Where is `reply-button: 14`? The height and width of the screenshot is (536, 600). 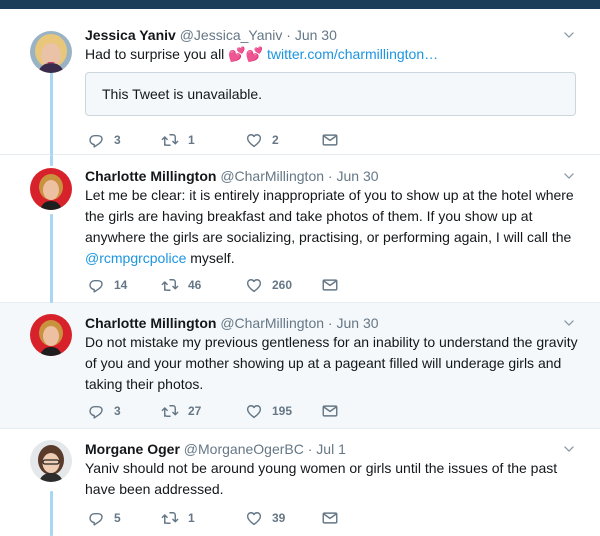
reply-button: 14 is located at coordinates (107, 285).